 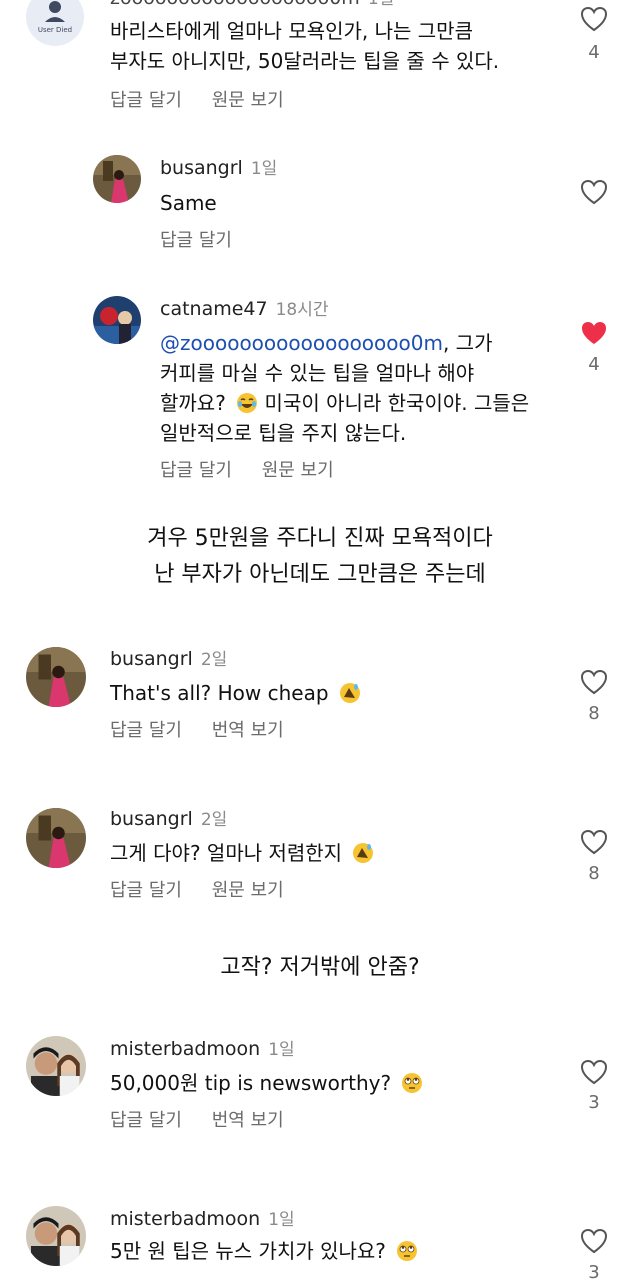 I want to click on comment-text: That's all? How cheap, so click(x=235, y=693).